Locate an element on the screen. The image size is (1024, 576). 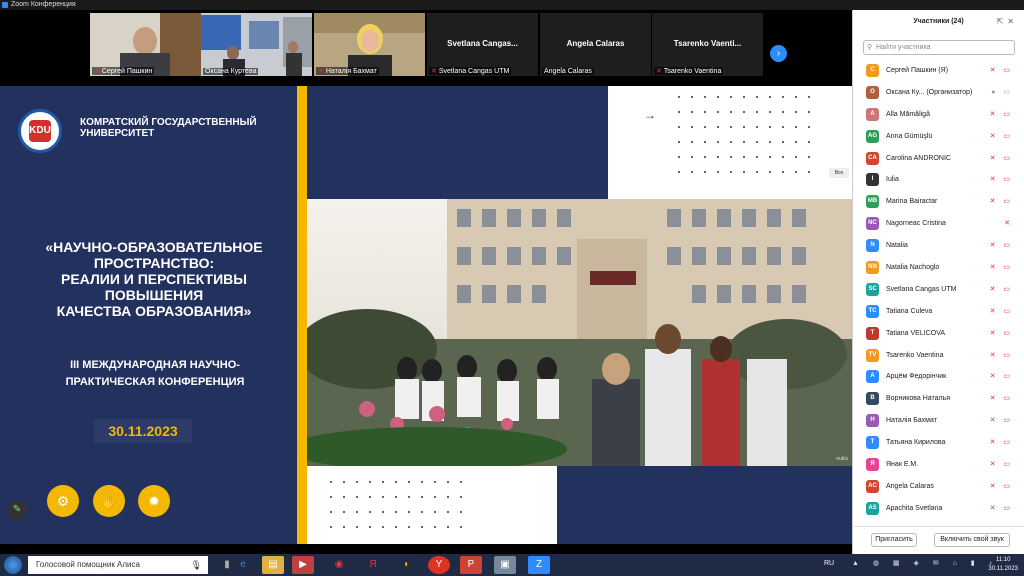
unmute-self-button: Включить свой звук is located at coordinates (972, 540).